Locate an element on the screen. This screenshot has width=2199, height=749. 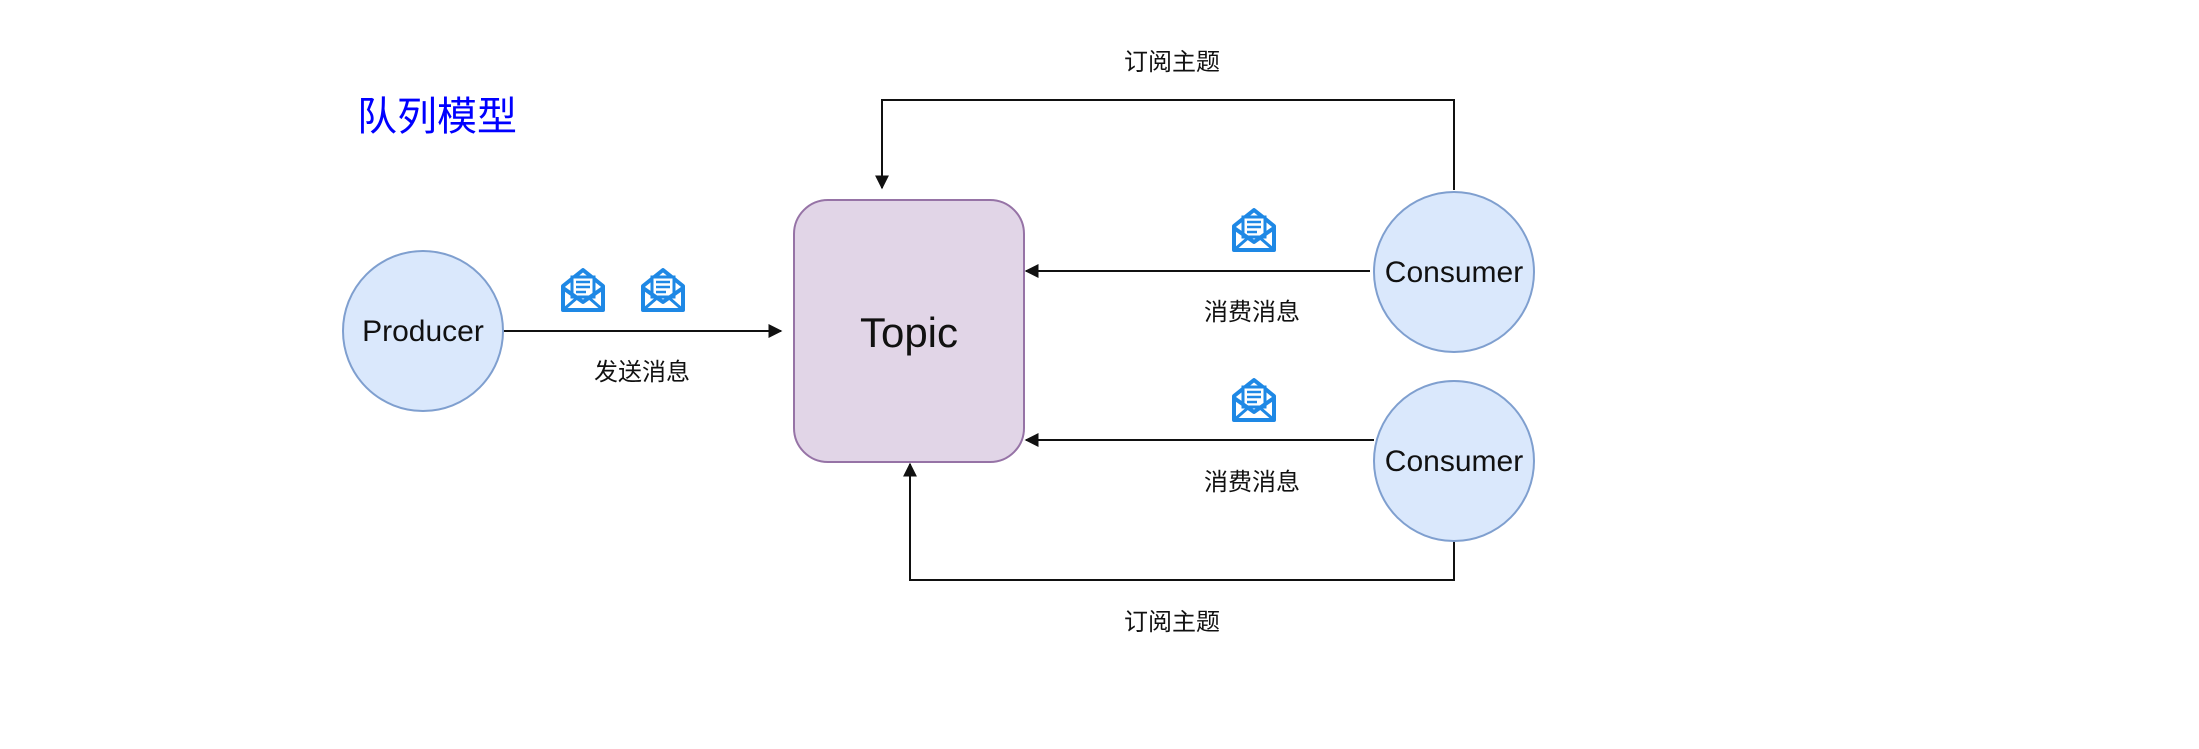
consumer-node-2: Consumer is located at coordinates (1454, 461).